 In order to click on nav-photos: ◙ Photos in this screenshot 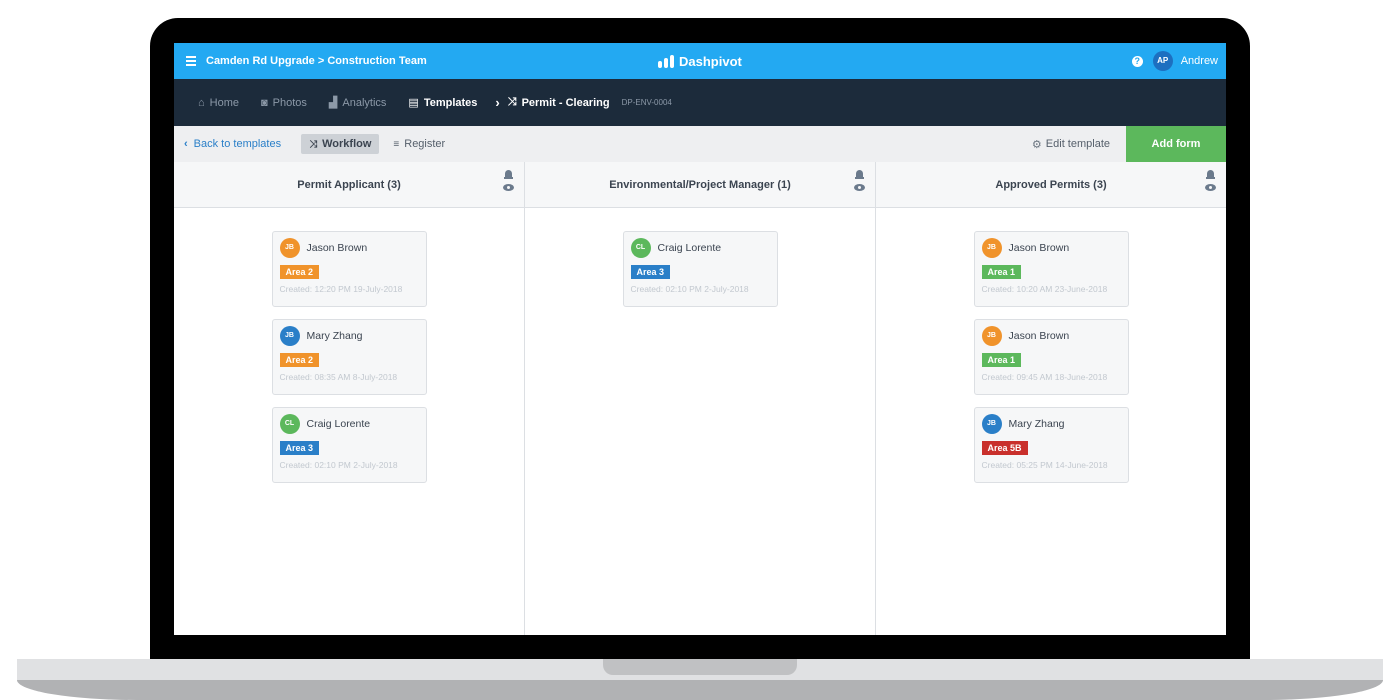, I will do `click(284, 103)`.